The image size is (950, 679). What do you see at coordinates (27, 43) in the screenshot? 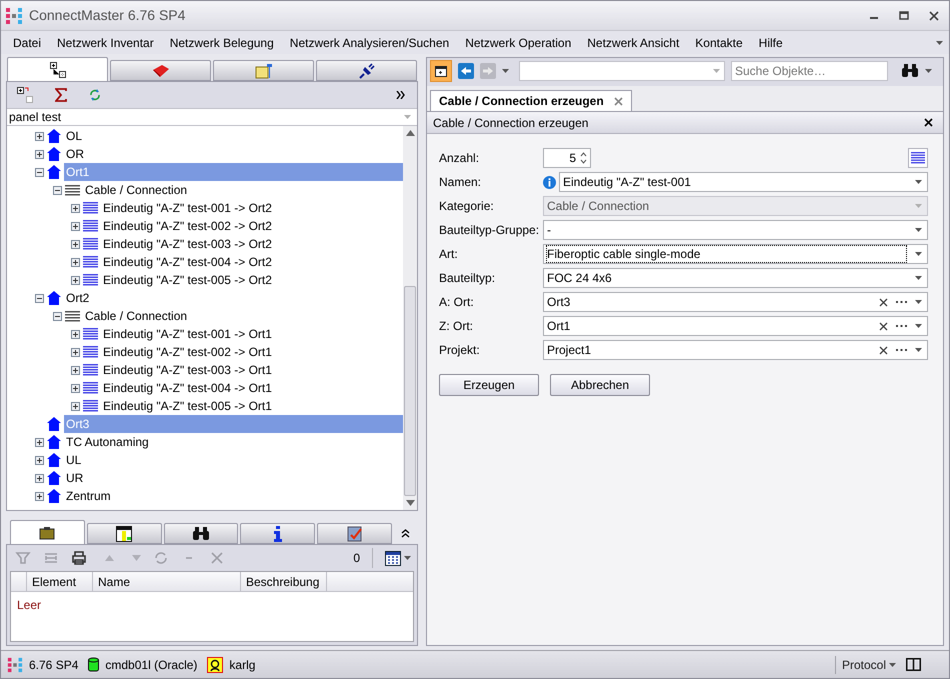
I see `menu-item: Datei` at bounding box center [27, 43].